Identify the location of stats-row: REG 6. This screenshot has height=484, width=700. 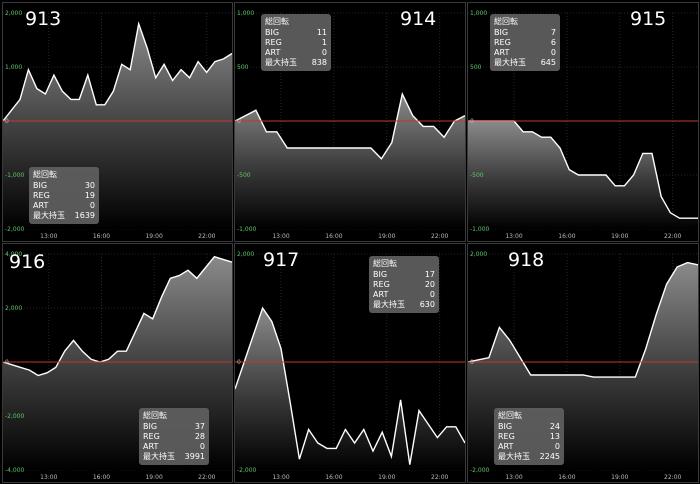
(525, 43).